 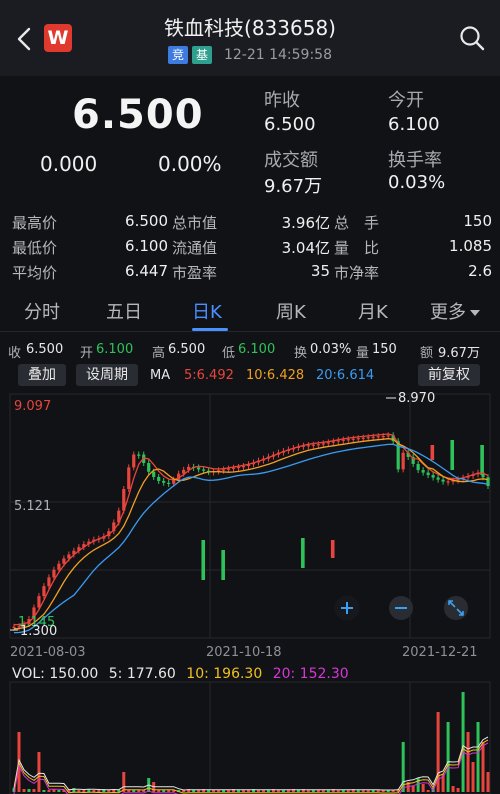 What do you see at coordinates (417, 182) in the screenshot?
I see `turnover-value: 0.03%` at bounding box center [417, 182].